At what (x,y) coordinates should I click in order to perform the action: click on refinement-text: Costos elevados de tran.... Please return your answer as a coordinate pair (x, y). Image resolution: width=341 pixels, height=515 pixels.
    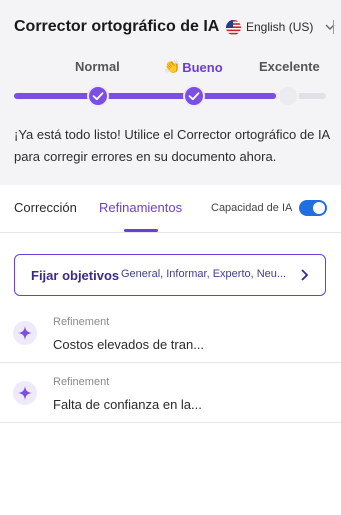
    Looking at the image, I should click on (129, 344).